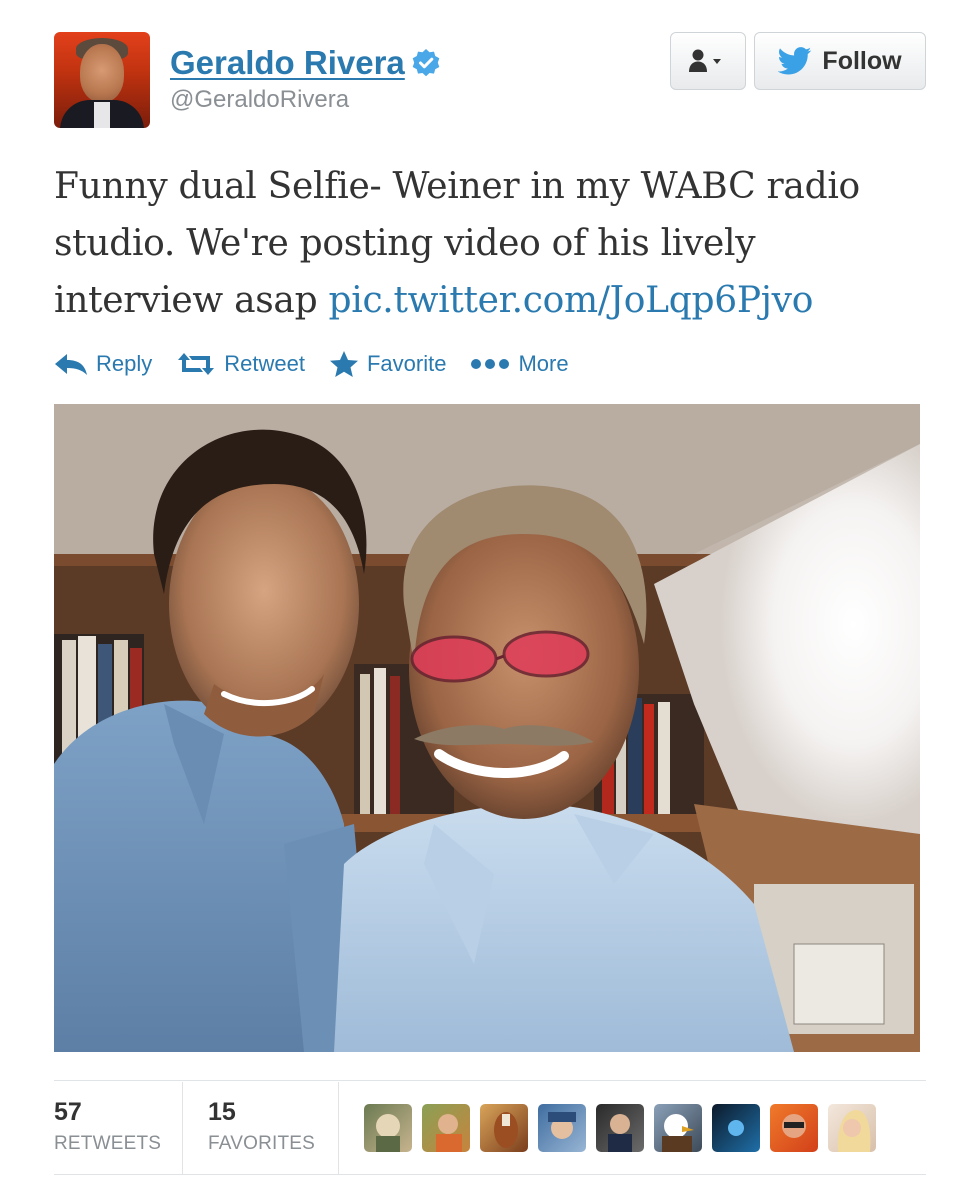 The width and height of the screenshot is (979, 1200). What do you see at coordinates (490, 1174) in the screenshot?
I see `stats-bottom-divider` at bounding box center [490, 1174].